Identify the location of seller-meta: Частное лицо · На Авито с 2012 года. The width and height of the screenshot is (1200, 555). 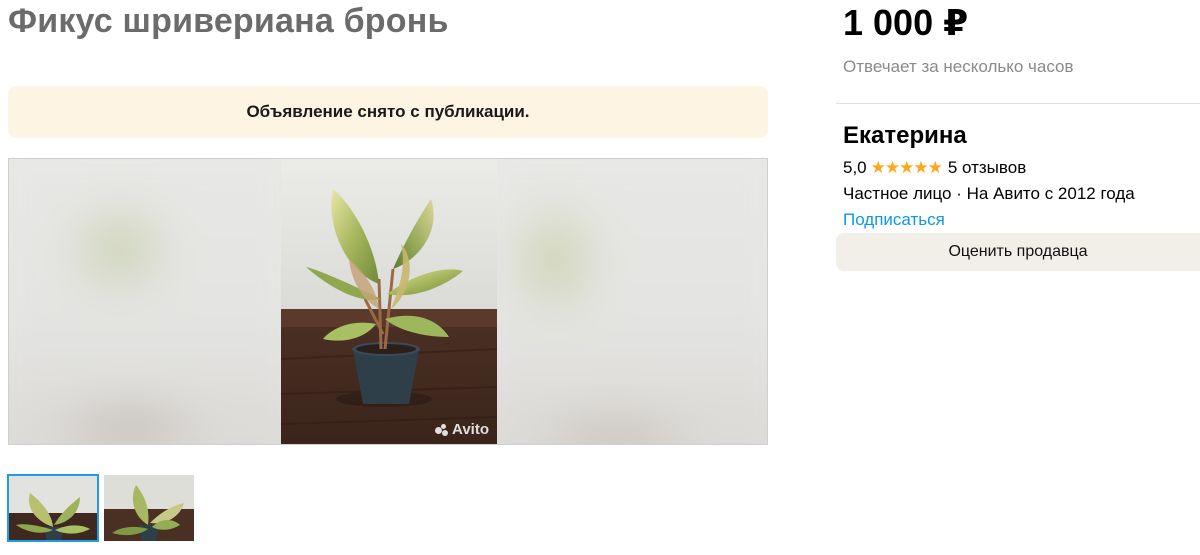
(989, 193).